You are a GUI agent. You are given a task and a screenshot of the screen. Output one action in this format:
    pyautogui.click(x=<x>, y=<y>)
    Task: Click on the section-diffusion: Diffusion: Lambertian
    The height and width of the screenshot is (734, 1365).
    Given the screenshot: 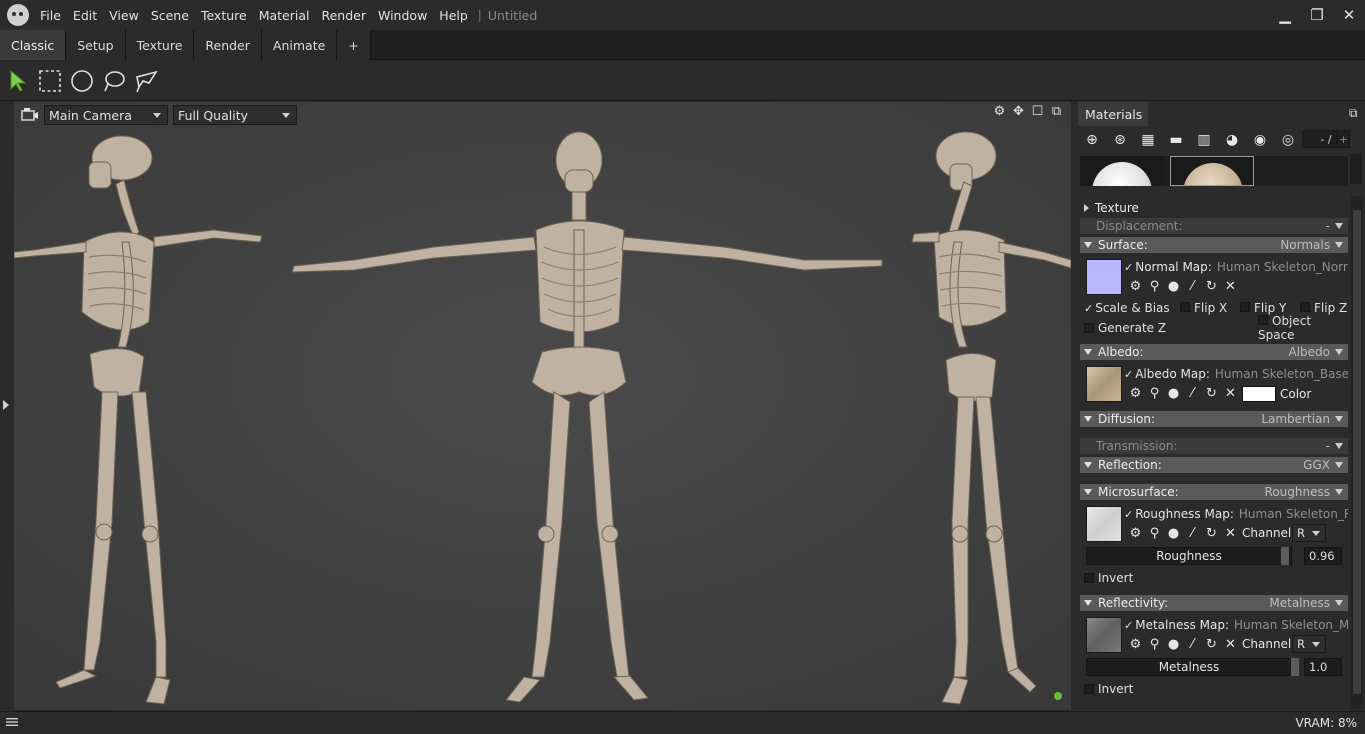 What is the action you would take?
    pyautogui.click(x=1214, y=419)
    